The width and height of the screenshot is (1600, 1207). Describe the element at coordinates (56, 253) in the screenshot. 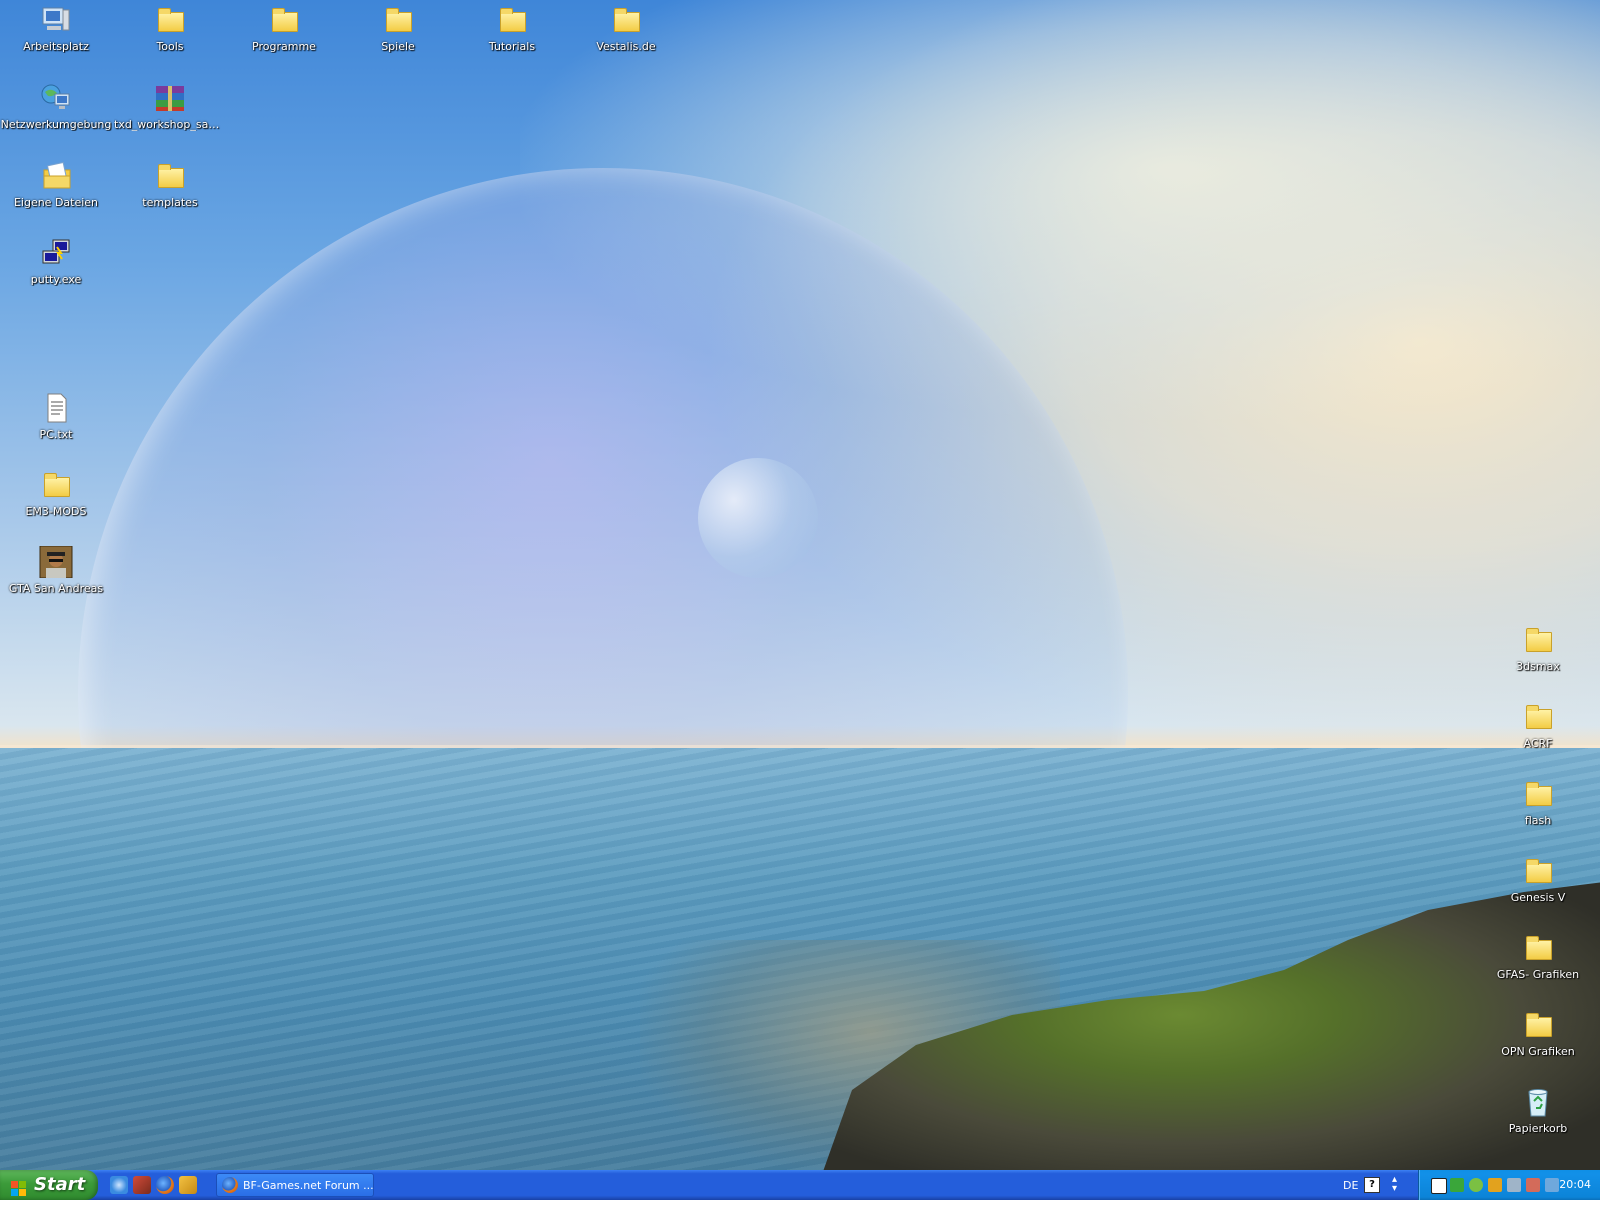

I see `putty-icon` at that location.